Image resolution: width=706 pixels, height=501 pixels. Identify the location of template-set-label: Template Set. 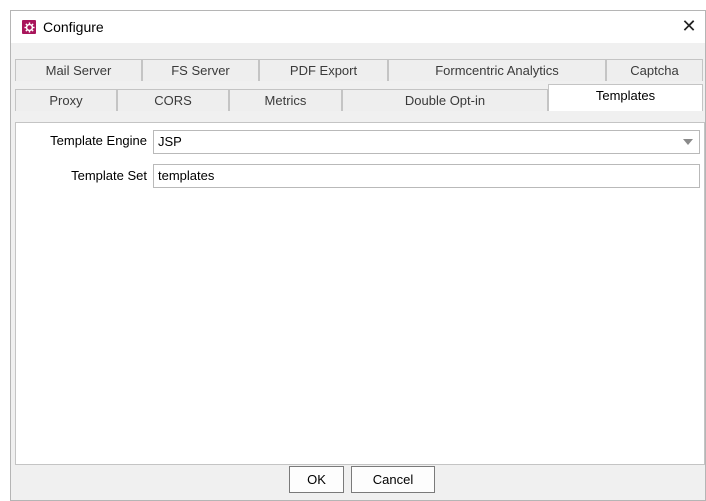
(109, 175).